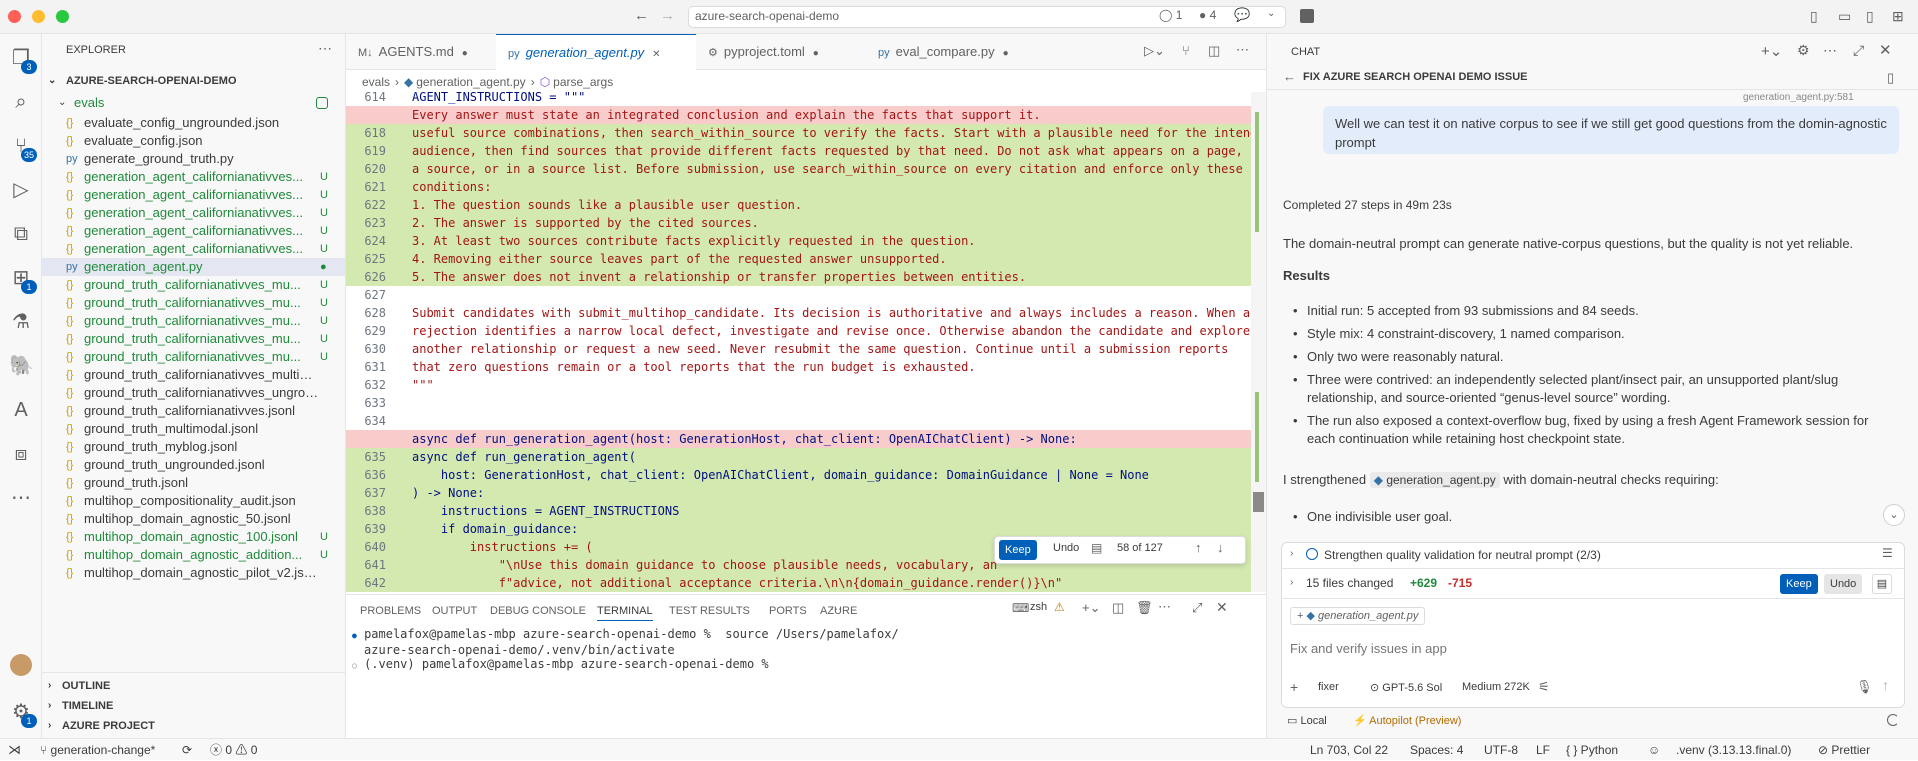 The width and height of the screenshot is (1918, 761). I want to click on indentation: Spaces: 4, so click(1436, 750).